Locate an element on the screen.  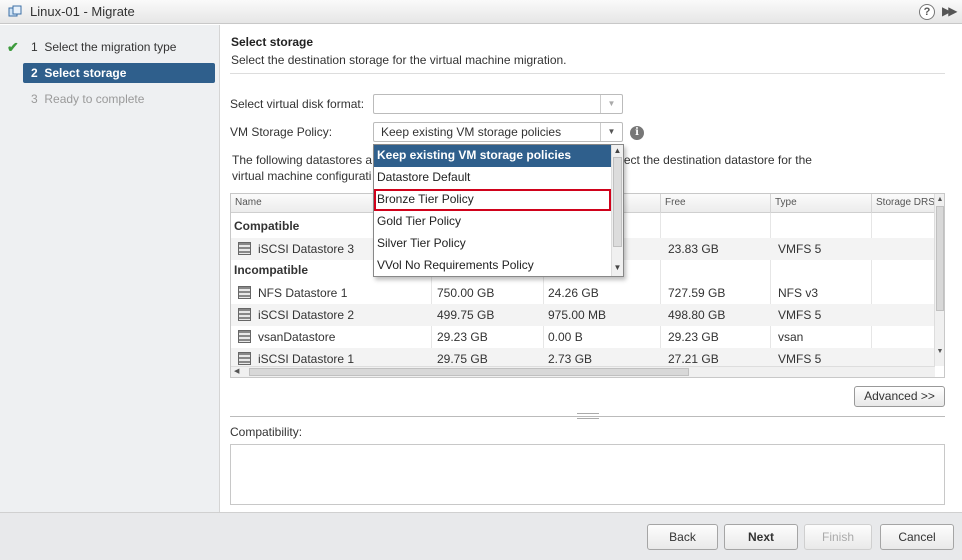
datastore-provisioned: 24.26 GB is located at coordinates (573, 293).